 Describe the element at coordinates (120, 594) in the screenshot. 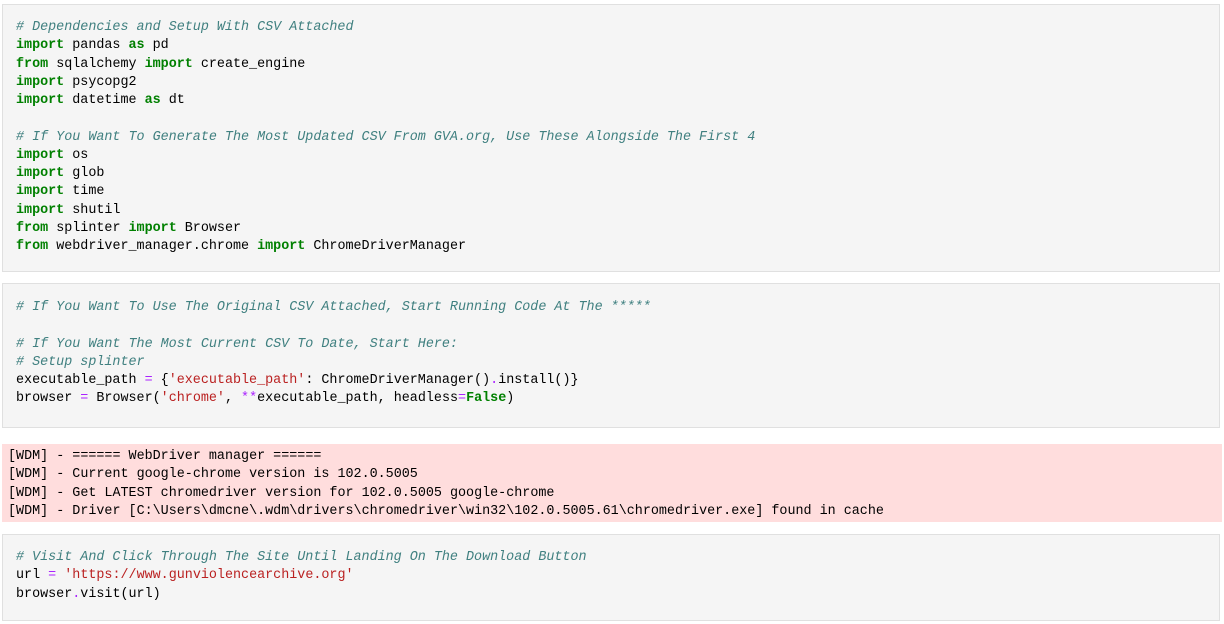

I see `code-text: visit(url)` at that location.